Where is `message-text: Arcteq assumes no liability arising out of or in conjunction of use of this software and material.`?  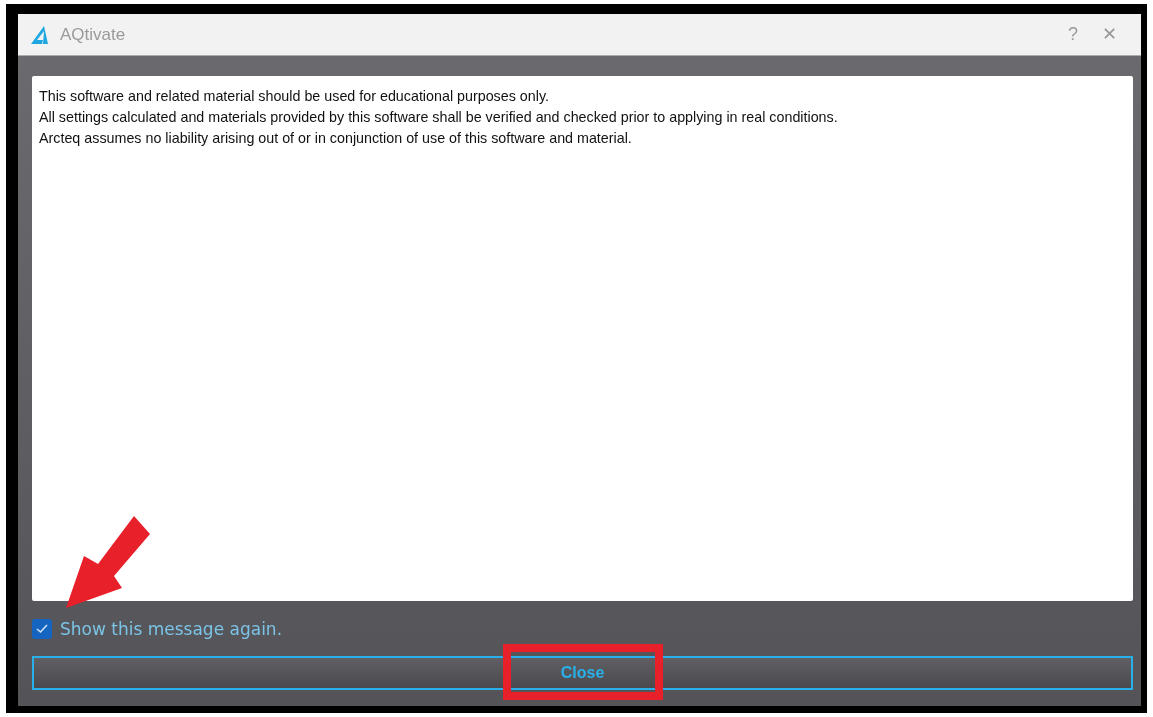
message-text: Arcteq assumes no liability arising out of or in conjunction of use of this software and material. is located at coordinates (336, 138).